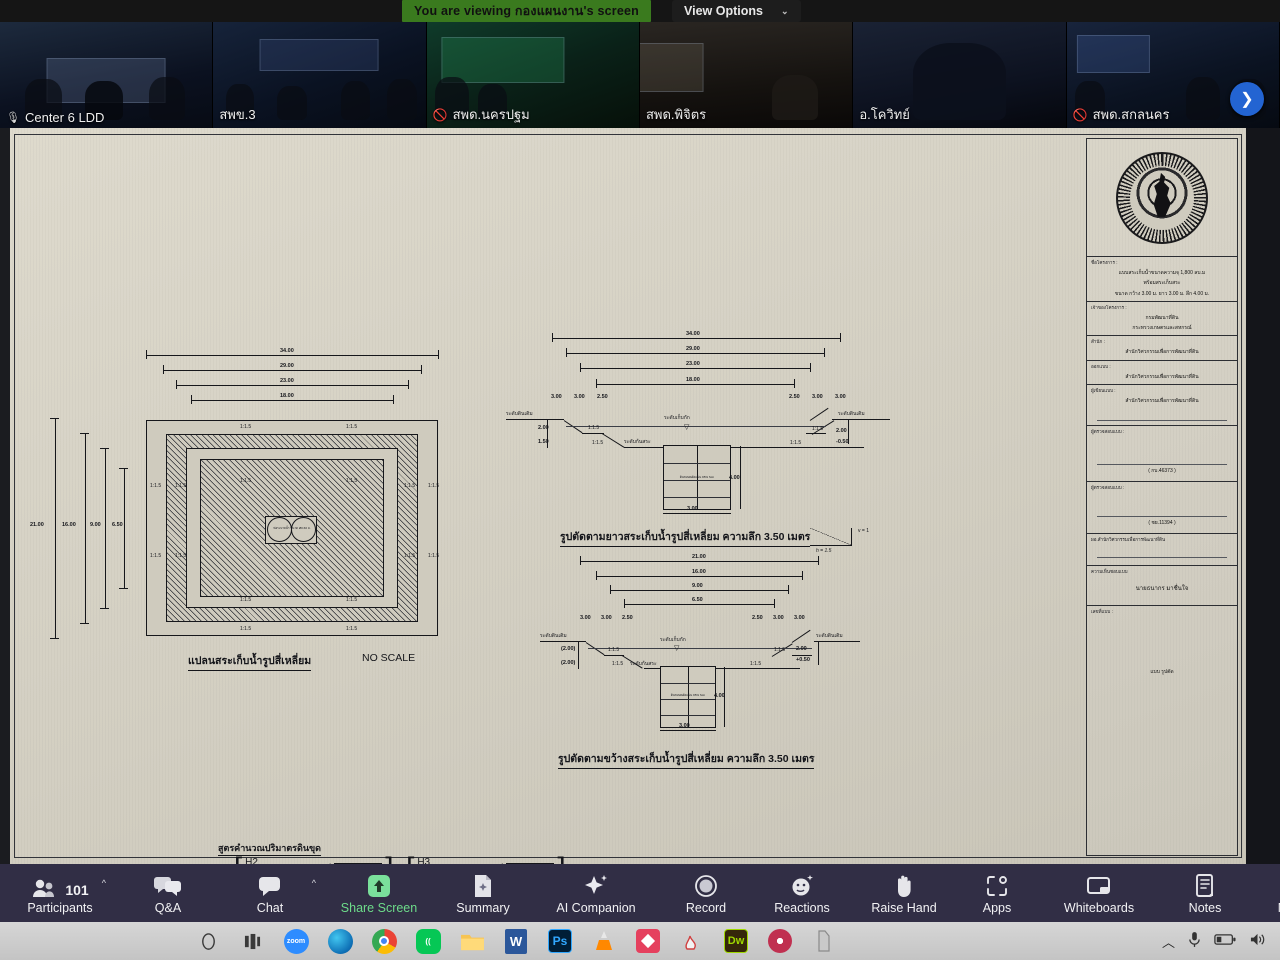 This screenshot has height=960, width=1280. Describe the element at coordinates (1257, 941) in the screenshot. I see `volume-icon` at that location.